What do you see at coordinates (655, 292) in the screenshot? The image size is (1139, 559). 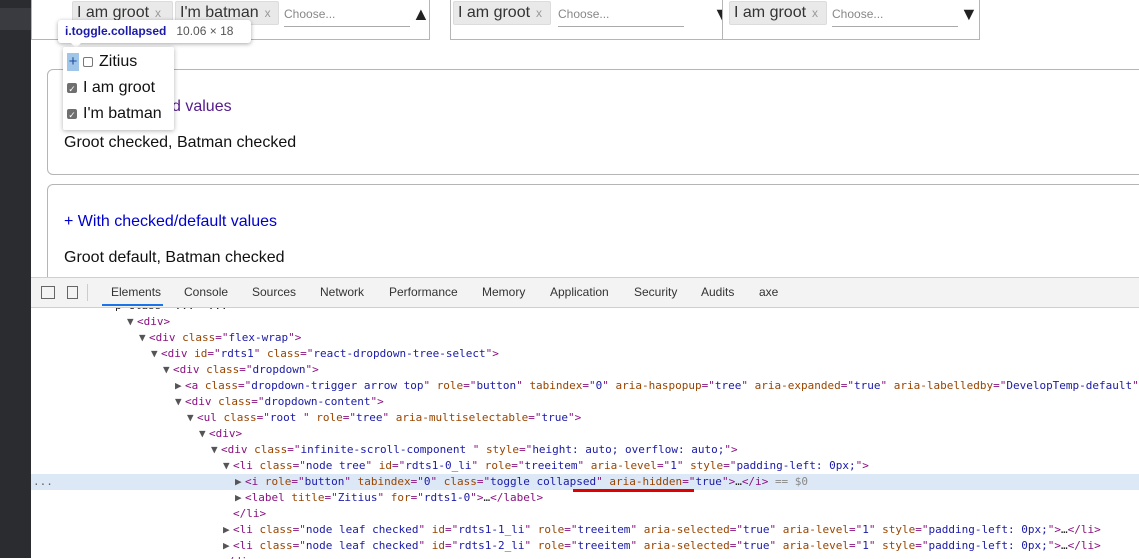 I see `tab-security: Security` at bounding box center [655, 292].